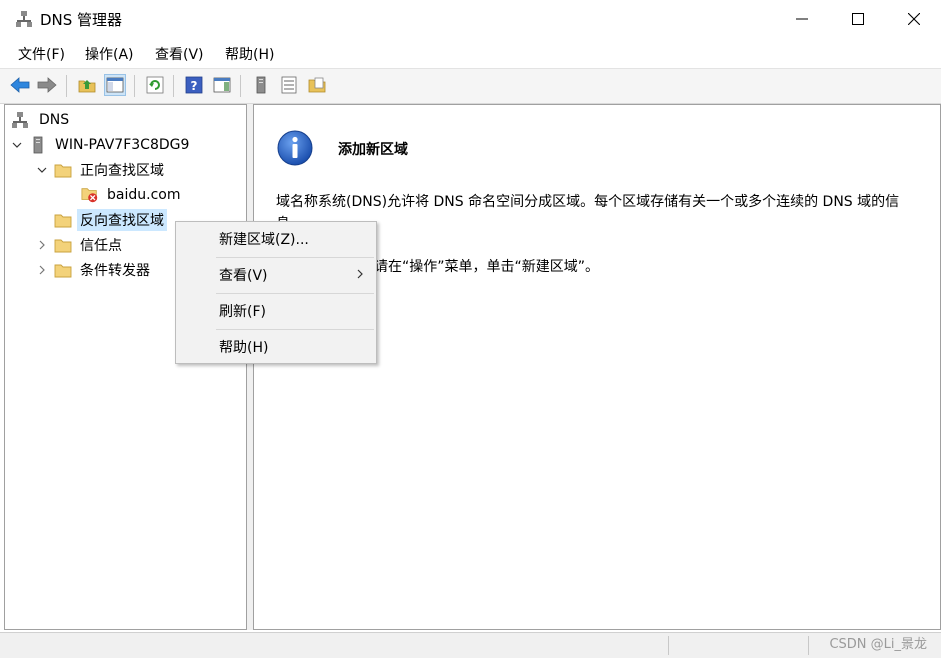  Describe the element at coordinates (878, 644) in the screenshot. I see `watermark: CSDN @Li_景龙` at that location.